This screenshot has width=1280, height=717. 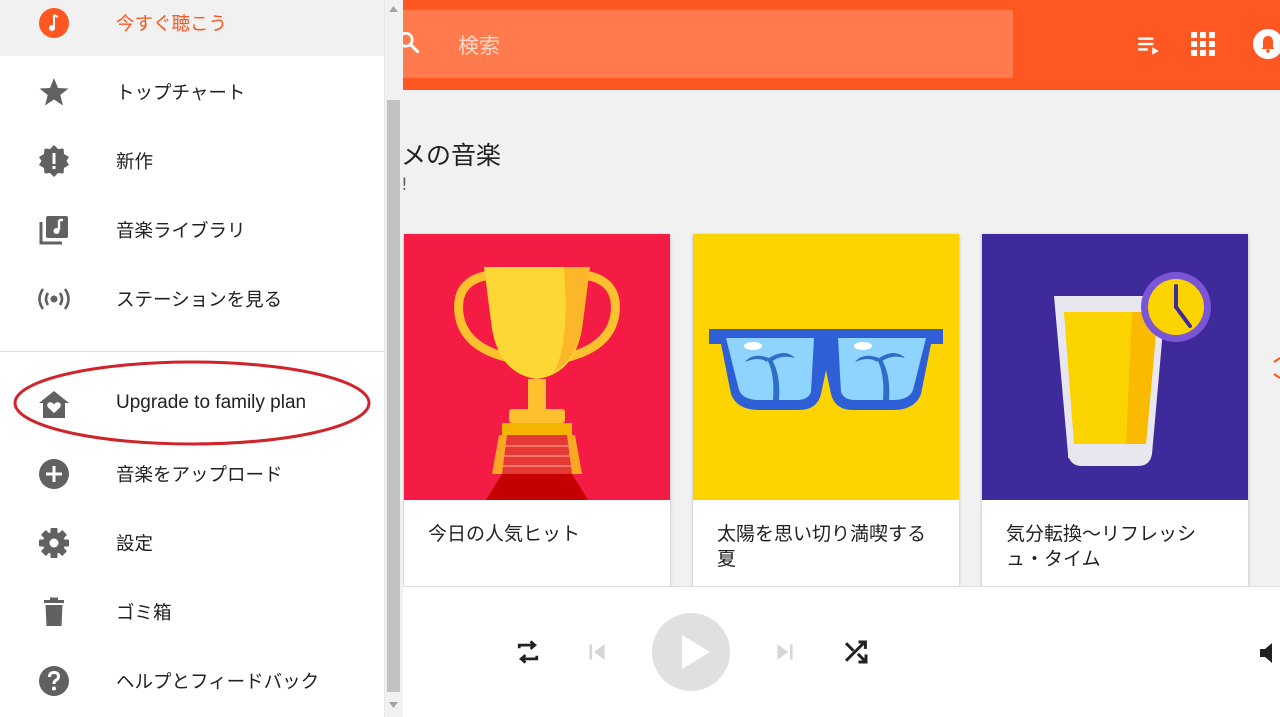 I want to click on playlist-card: 気分転換〜リフレッシュ・タイム, so click(x=1115, y=410).